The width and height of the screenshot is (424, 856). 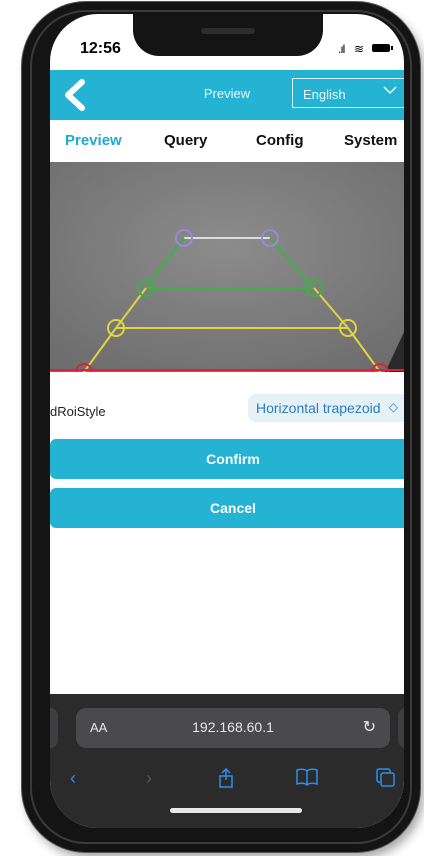 What do you see at coordinates (228, 31) in the screenshot?
I see `speaker-grille` at bounding box center [228, 31].